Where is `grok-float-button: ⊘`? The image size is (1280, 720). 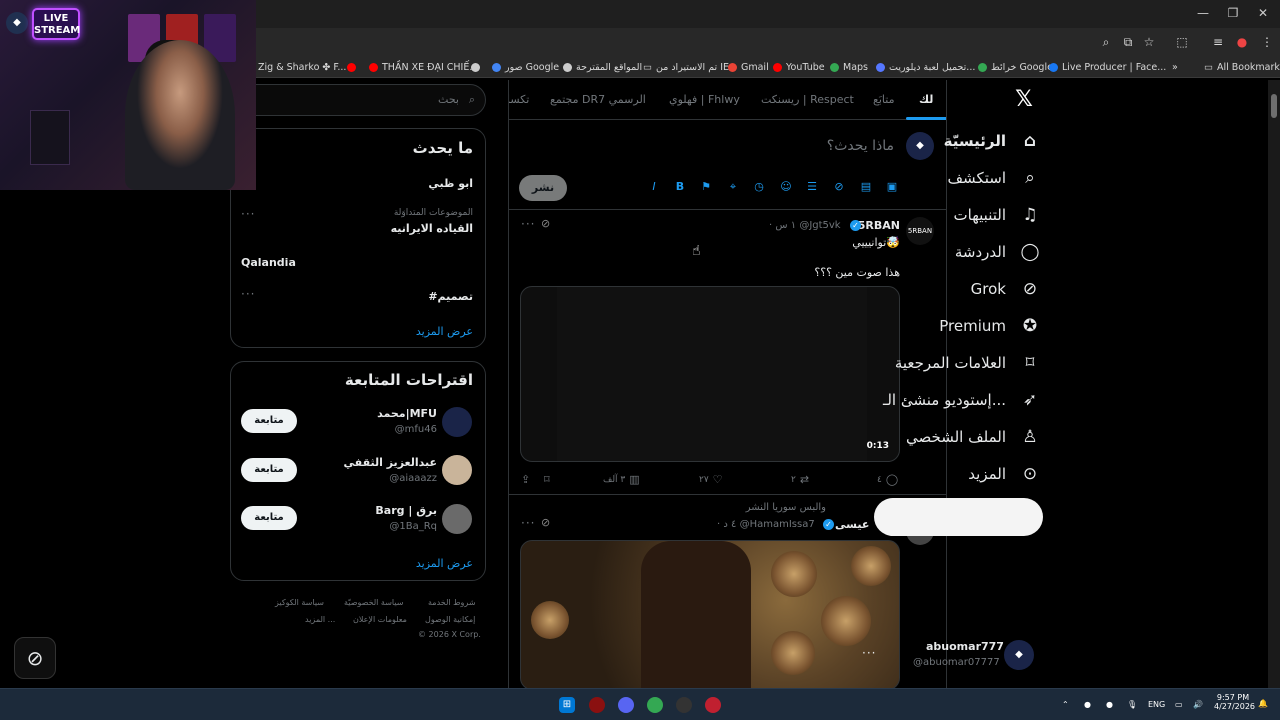
grok-float-button: ⊘ is located at coordinates (35, 658).